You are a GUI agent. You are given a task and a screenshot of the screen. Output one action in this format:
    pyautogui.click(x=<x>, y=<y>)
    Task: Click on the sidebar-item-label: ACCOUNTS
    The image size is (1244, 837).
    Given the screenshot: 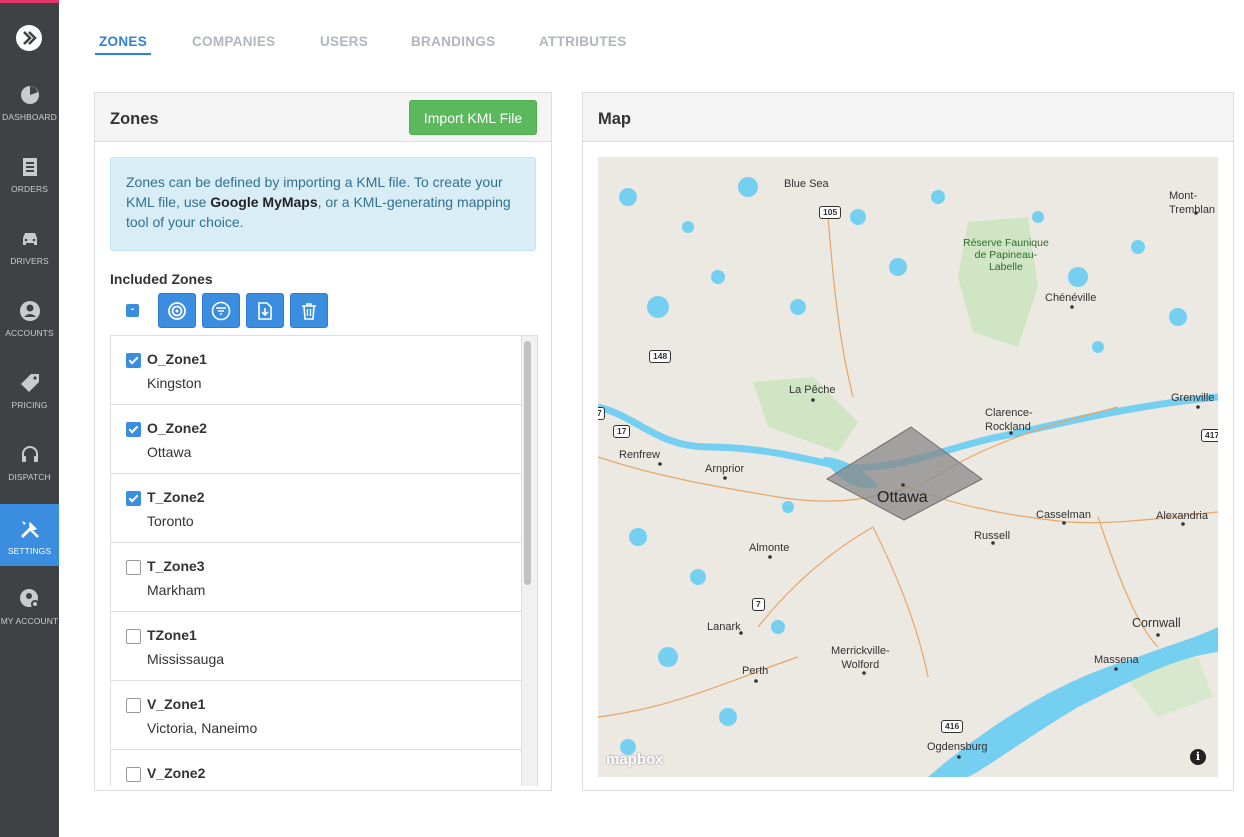 What is the action you would take?
    pyautogui.click(x=29, y=333)
    